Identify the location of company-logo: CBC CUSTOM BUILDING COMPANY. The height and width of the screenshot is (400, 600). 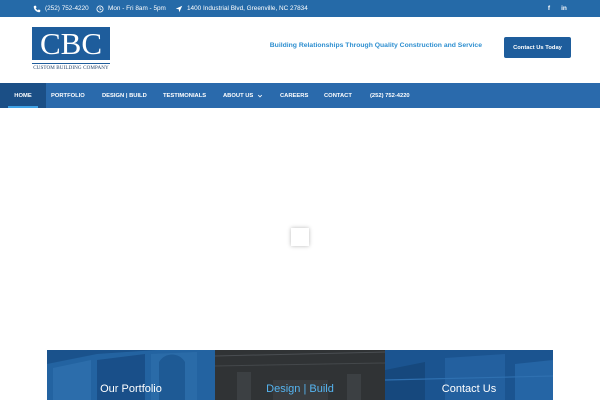
(71, 49).